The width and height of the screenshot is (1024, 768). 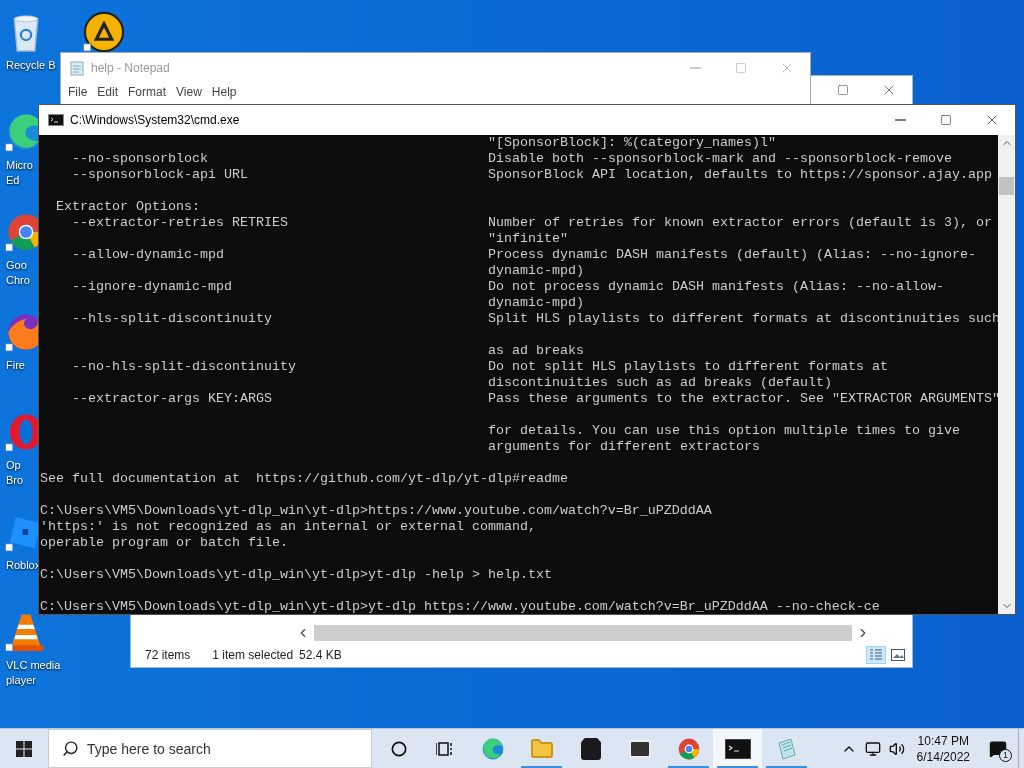 What do you see at coordinates (108, 92) in the screenshot?
I see `menu-item: Edit` at bounding box center [108, 92].